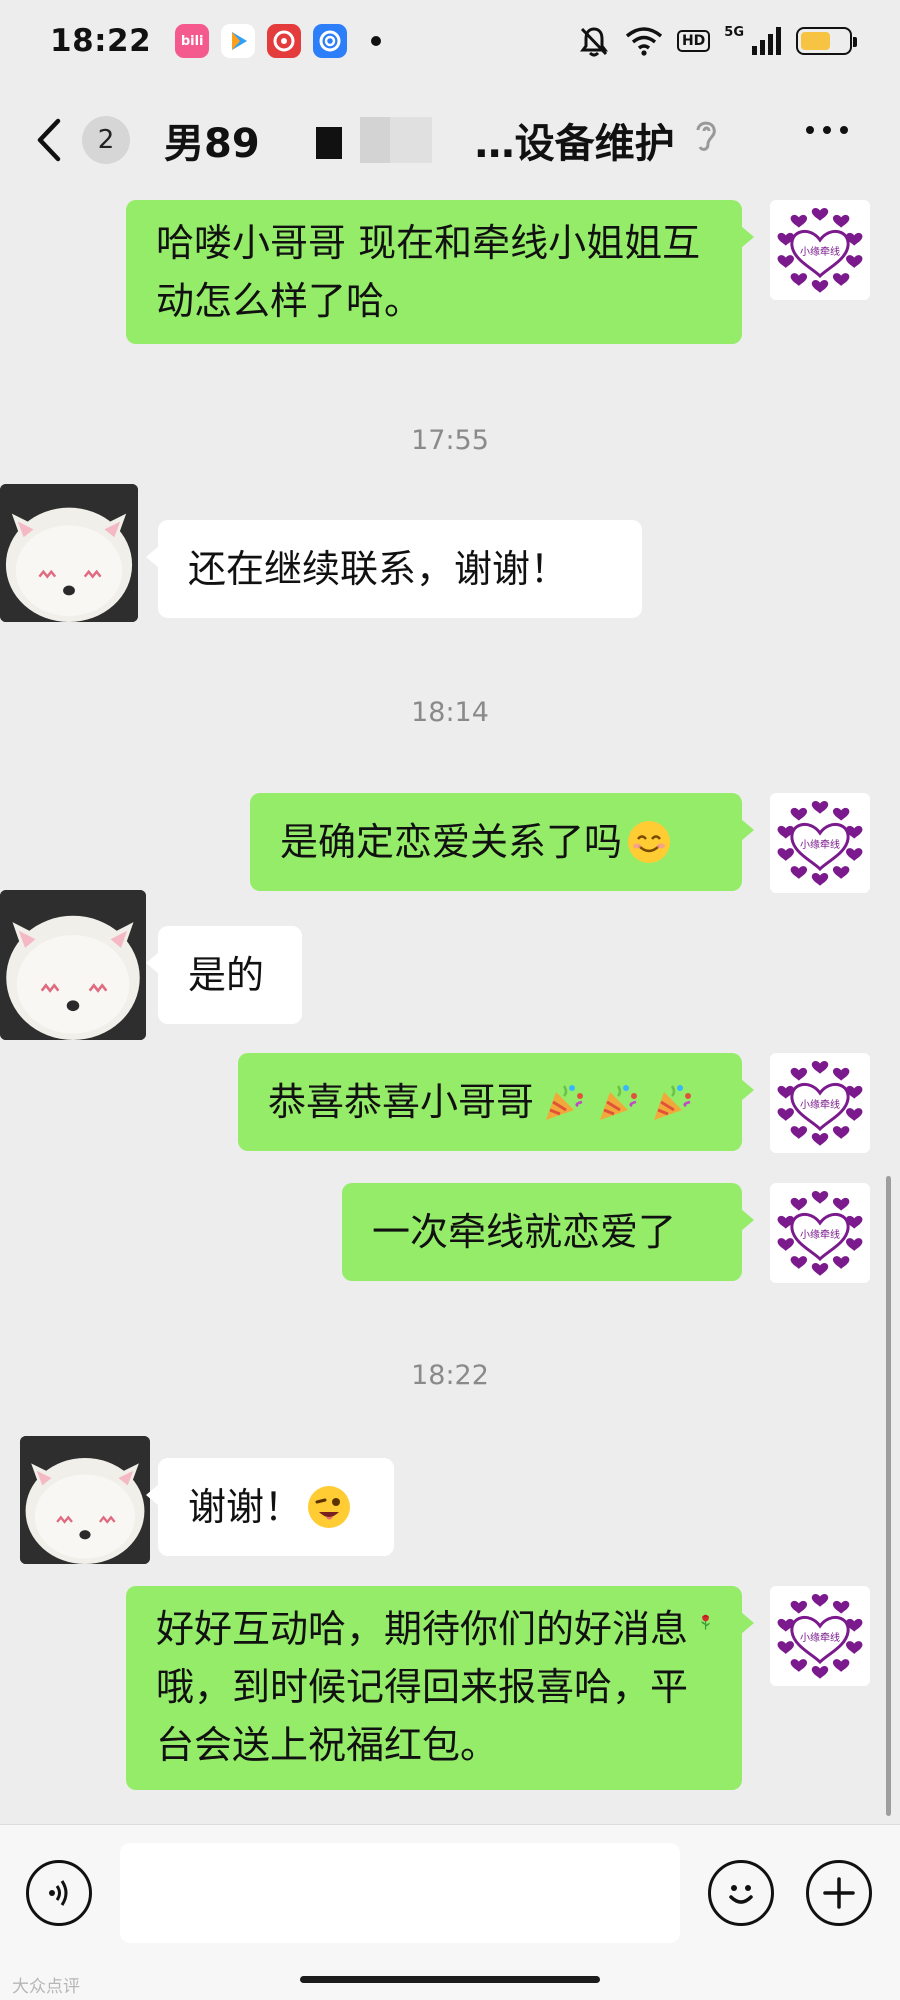  I want to click on message-bubble-received: 谢谢！, so click(270, 1507).